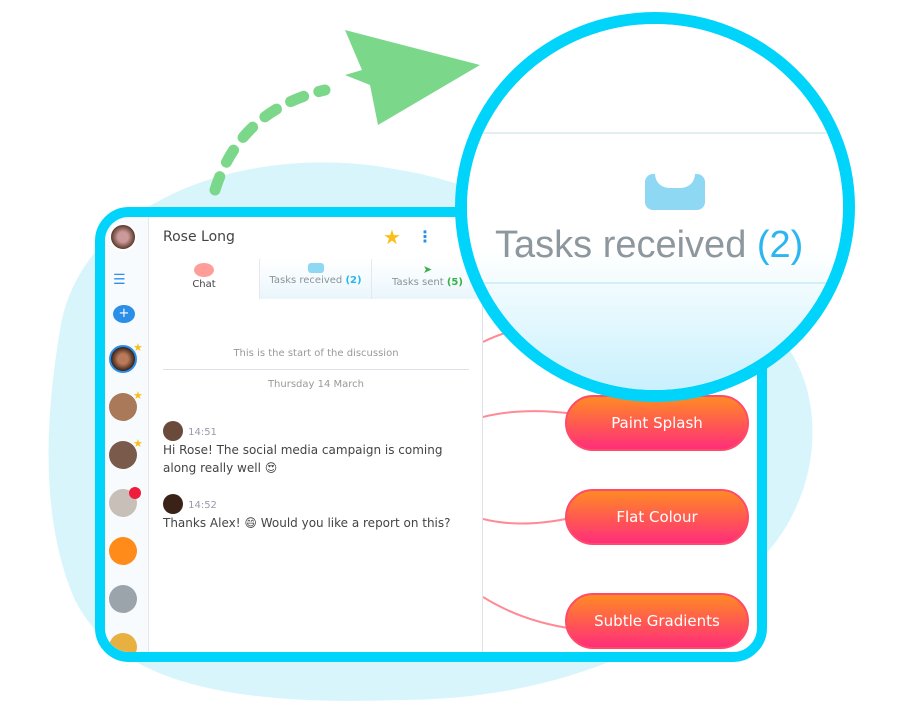 The height and width of the screenshot is (720, 905). Describe the element at coordinates (621, 245) in the screenshot. I see `lens-label: Tasks received` at that location.